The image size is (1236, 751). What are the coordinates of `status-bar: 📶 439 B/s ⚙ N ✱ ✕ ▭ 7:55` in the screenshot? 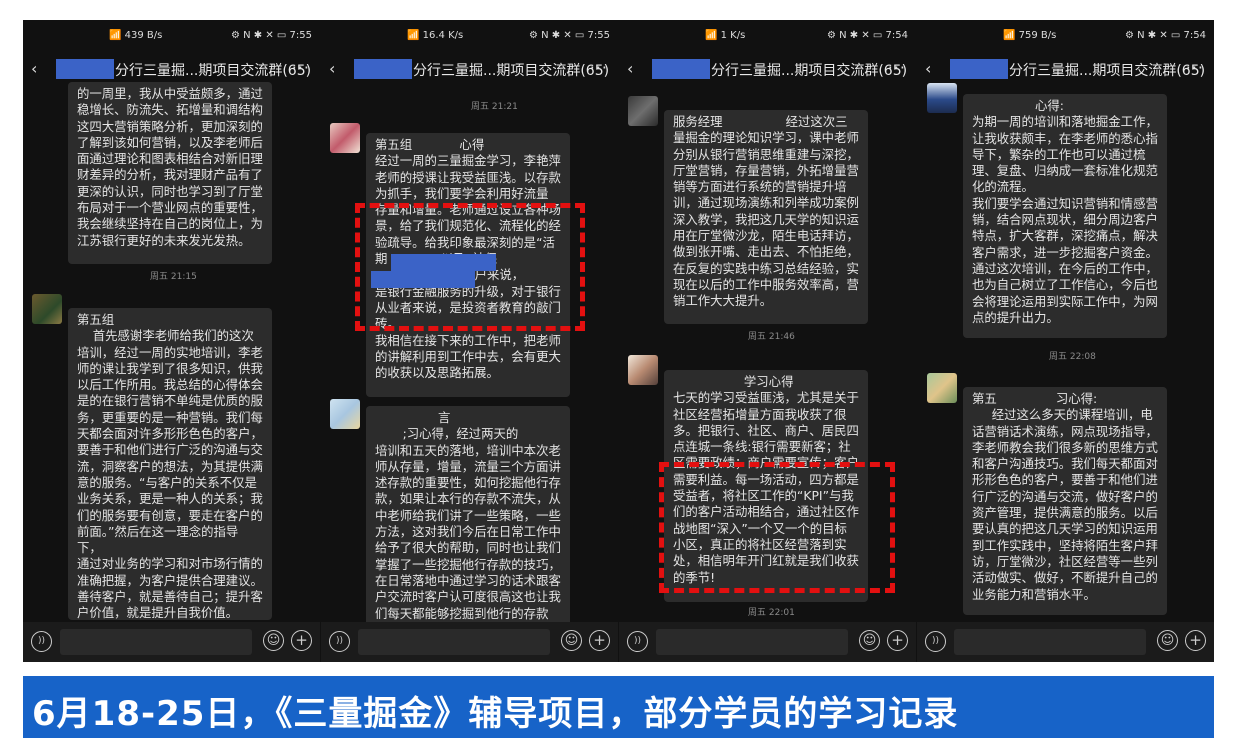 It's located at (171, 35).